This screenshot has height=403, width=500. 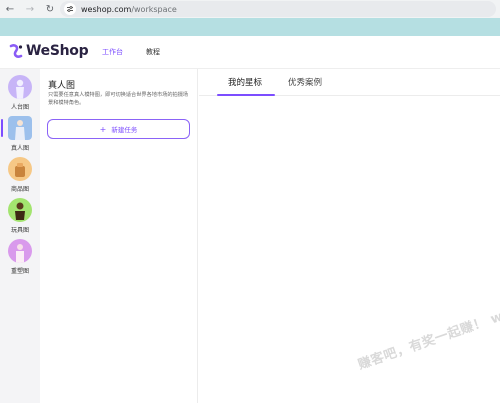 I want to click on panel-description: 只需要任意真人模特图，即可切换适合世界各地市场的拍摄场景和模特角色。, so click(x=118, y=99).